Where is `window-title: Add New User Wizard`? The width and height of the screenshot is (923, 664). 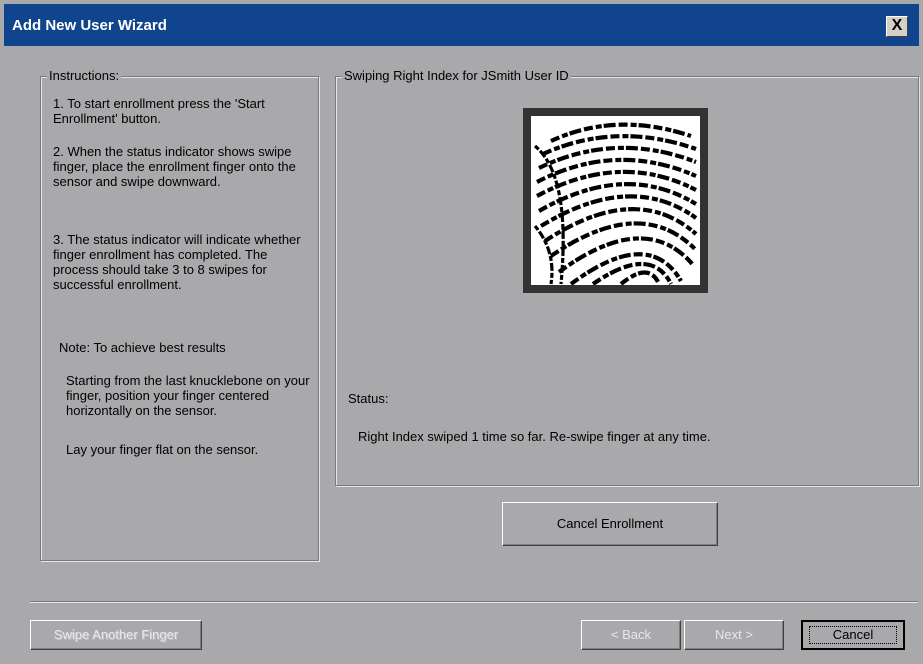
window-title: Add New User Wizard is located at coordinates (89, 25).